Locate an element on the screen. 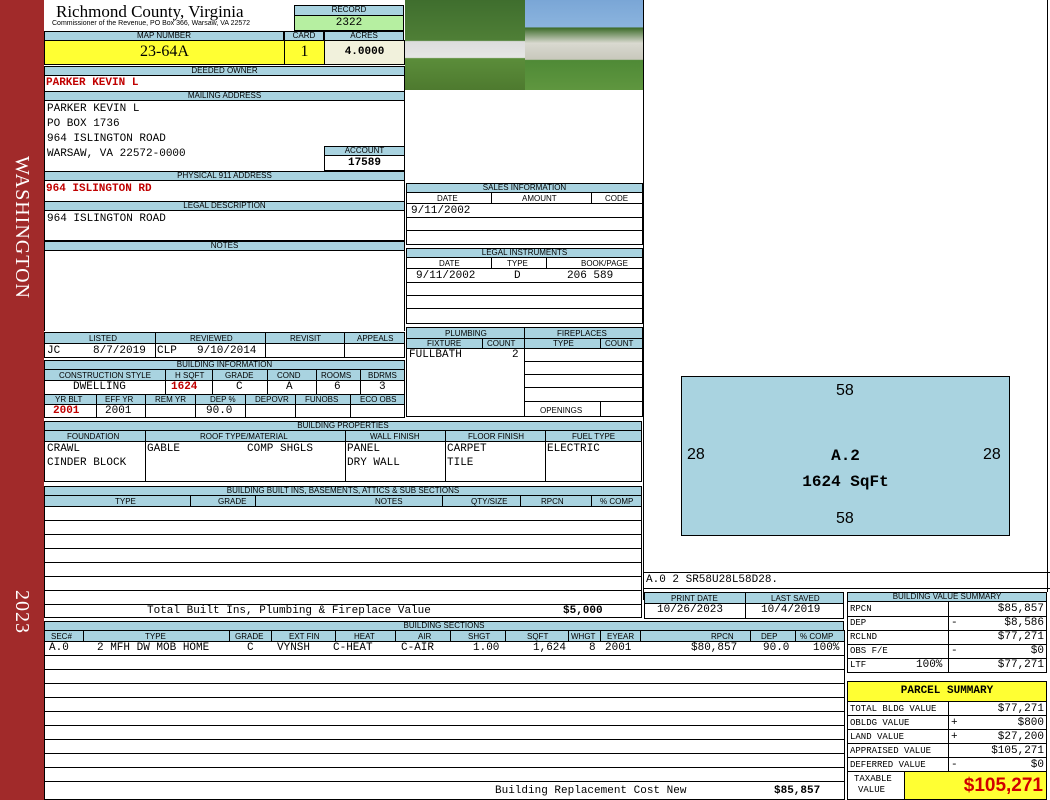 This screenshot has height=800, width=1050. district-label: WASHINGTON is located at coordinates (22, 227).